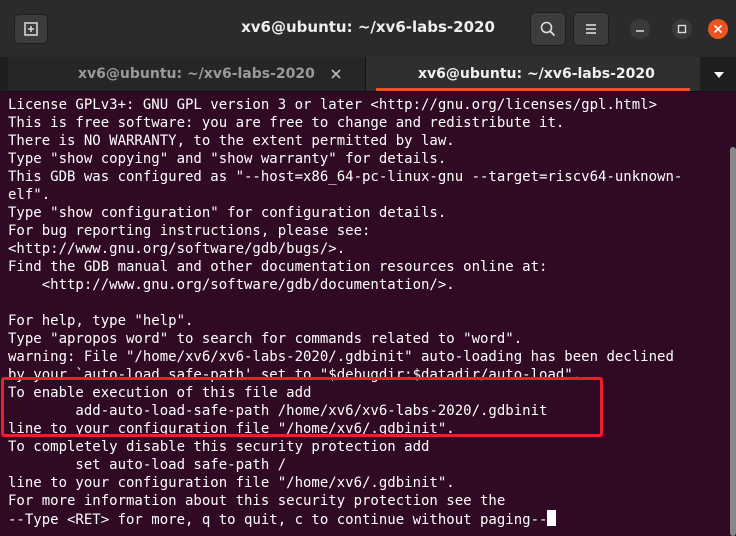 Image resolution: width=736 pixels, height=536 pixels. What do you see at coordinates (147, 465) in the screenshot?
I see `terminal-line: set auto-load safe-path /` at bounding box center [147, 465].